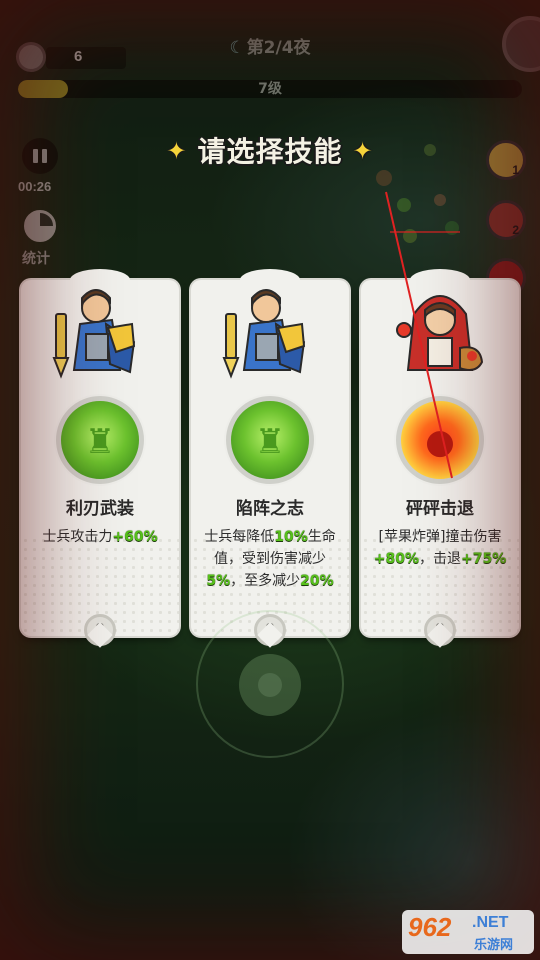 The width and height of the screenshot is (540, 960). Describe the element at coordinates (270, 685) in the screenshot. I see `joystick-center` at that location.